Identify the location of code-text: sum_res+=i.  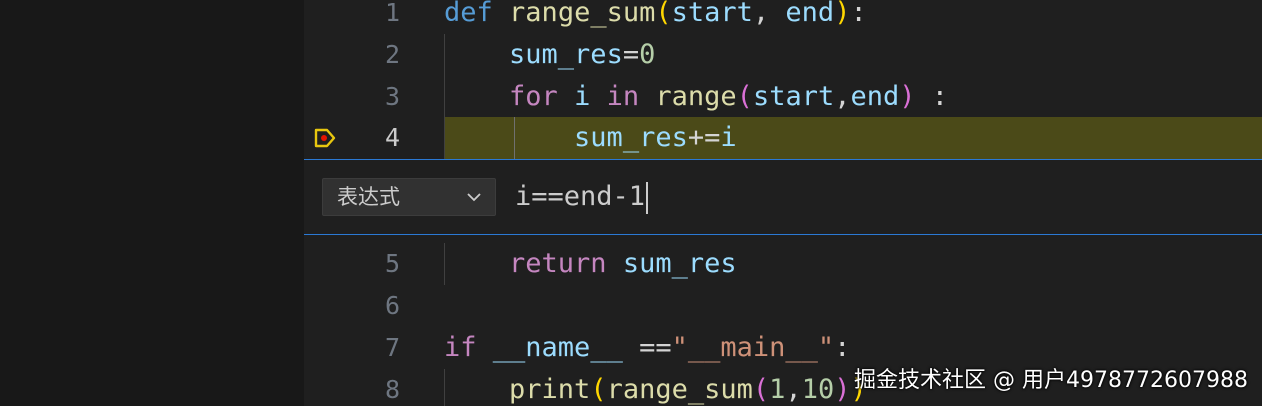
(590, 138).